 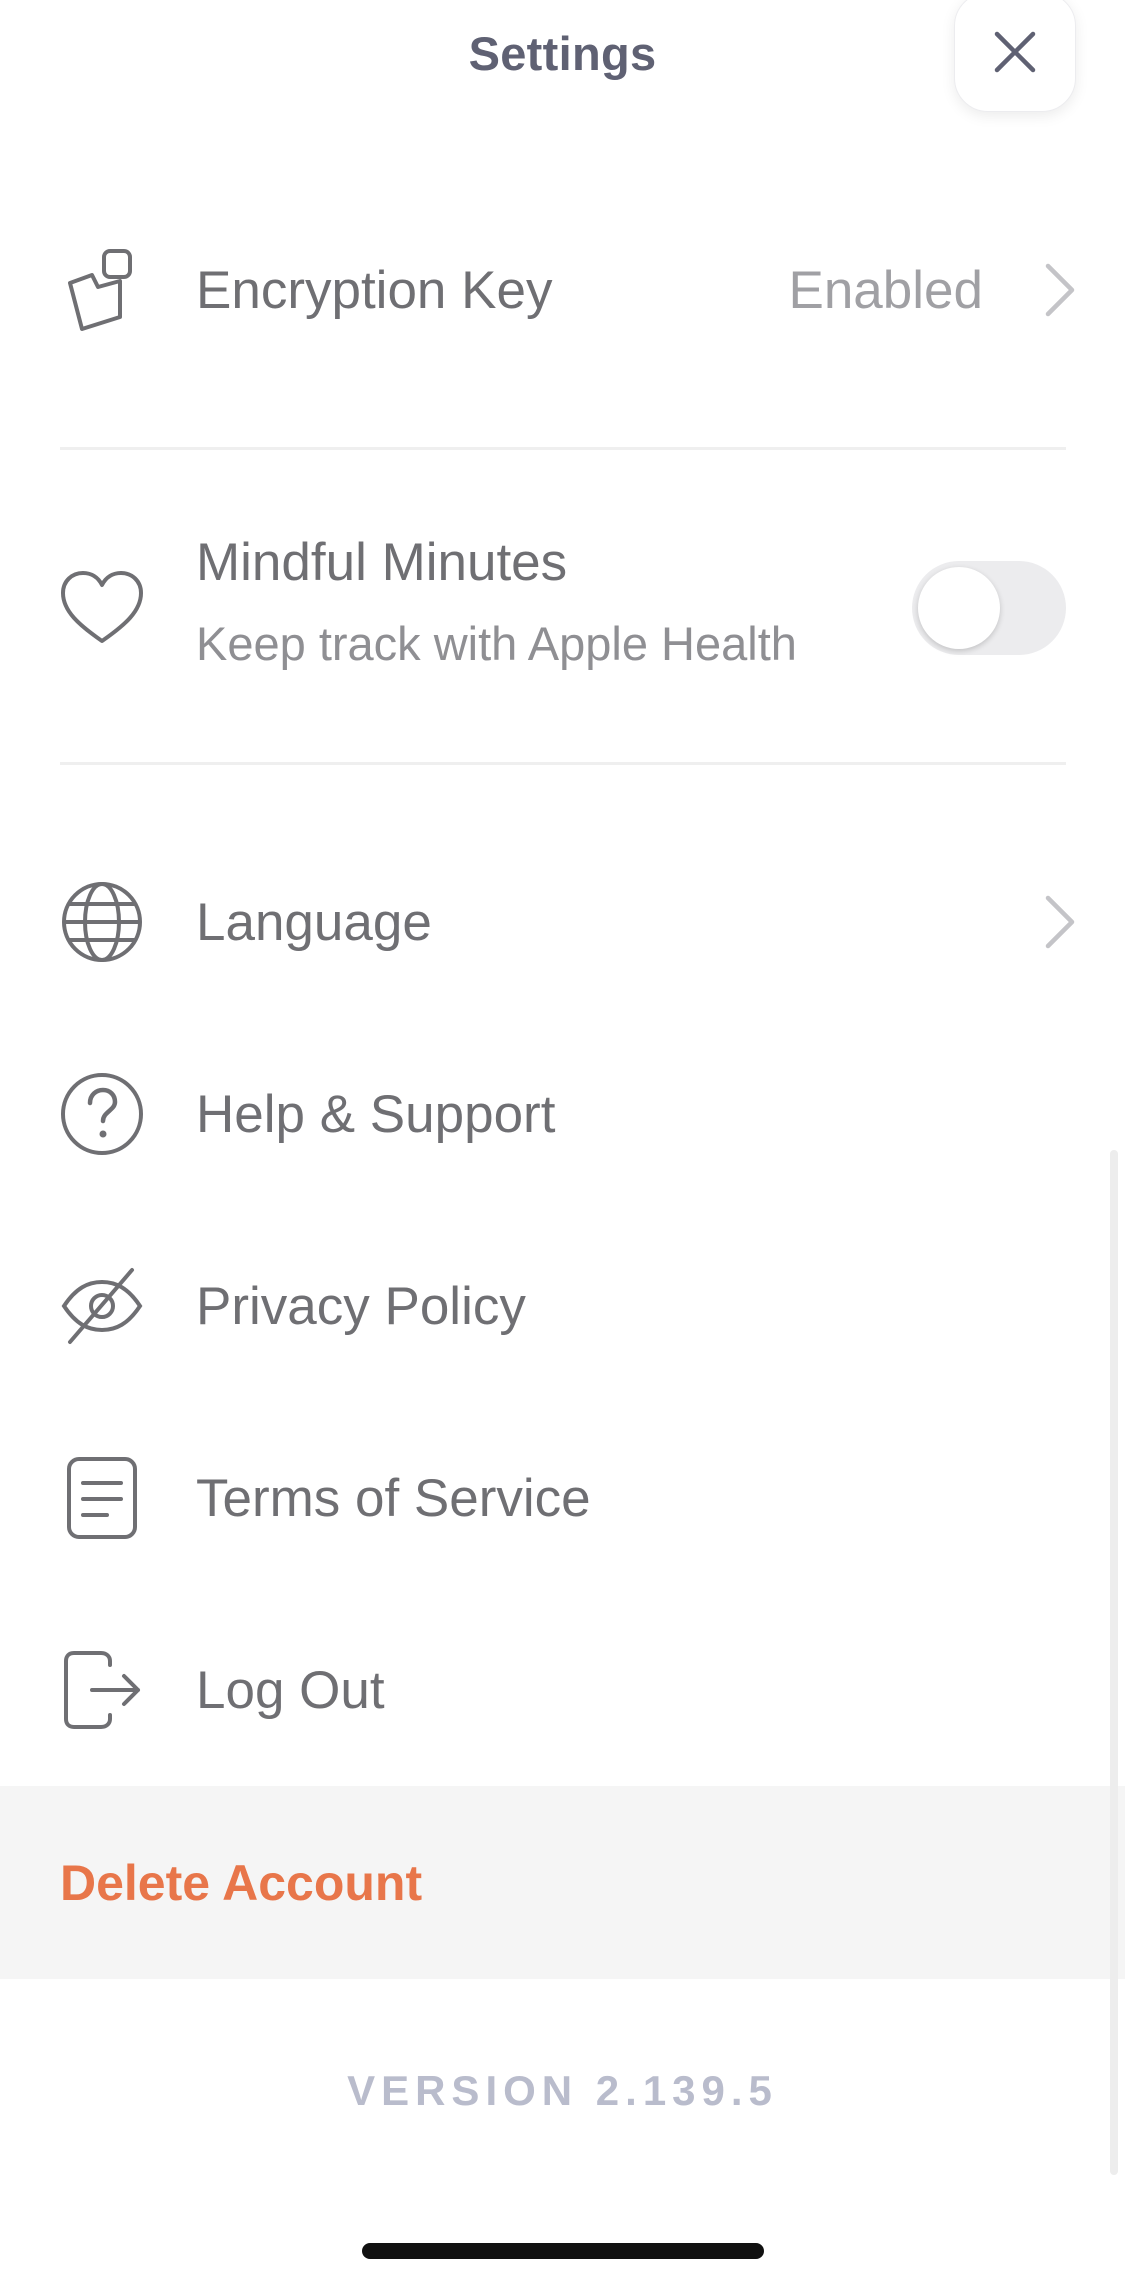 I want to click on privacy-policy-row: Privacy Policy, so click(x=562, y=1306).